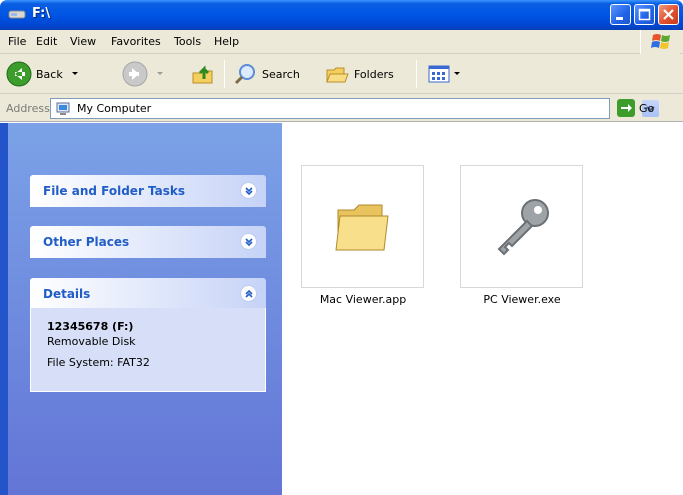 The image size is (683, 495). Describe the element at coordinates (620, 14) in the screenshot. I see `minimize-button` at that location.